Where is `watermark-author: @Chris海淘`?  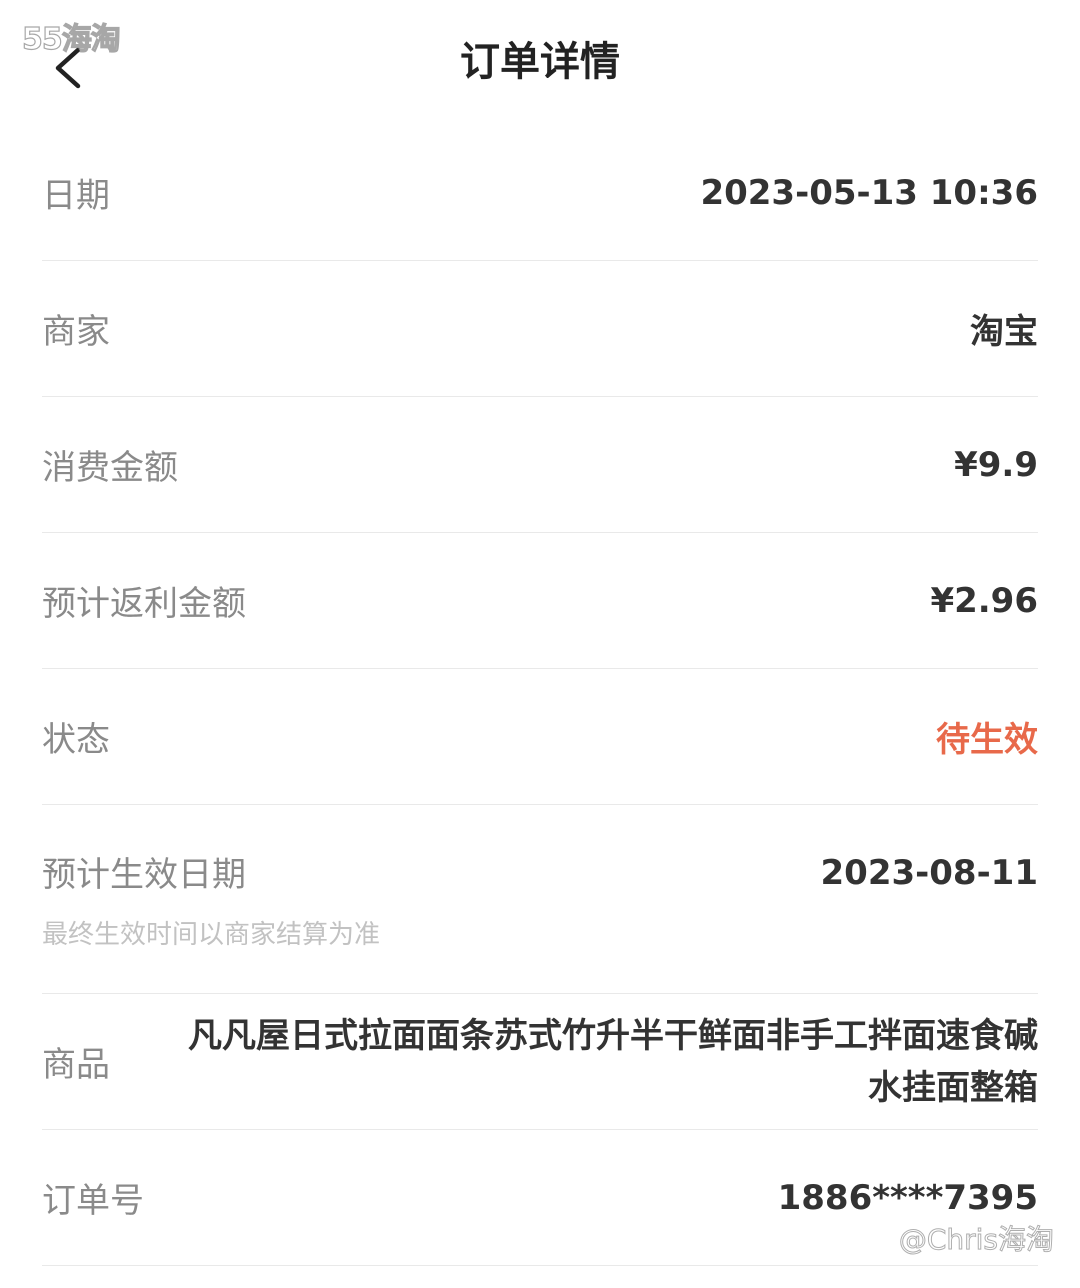
watermark-author: @Chris海淘 is located at coordinates (976, 1240).